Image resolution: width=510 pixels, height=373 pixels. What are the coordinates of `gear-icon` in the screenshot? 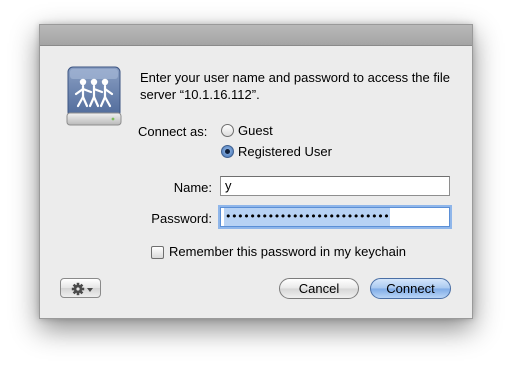 It's located at (82, 289).